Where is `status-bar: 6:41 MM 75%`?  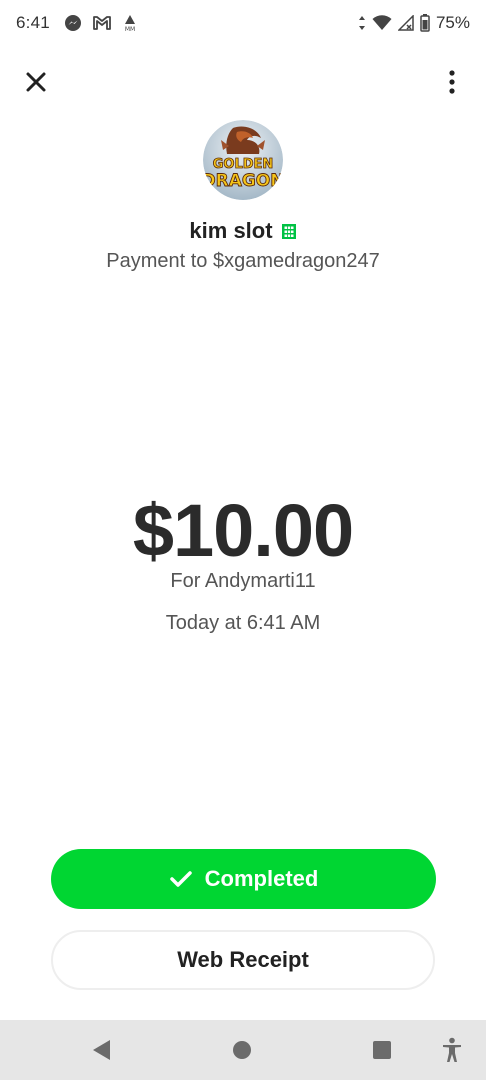 status-bar: 6:41 MM 75% is located at coordinates (243, 23).